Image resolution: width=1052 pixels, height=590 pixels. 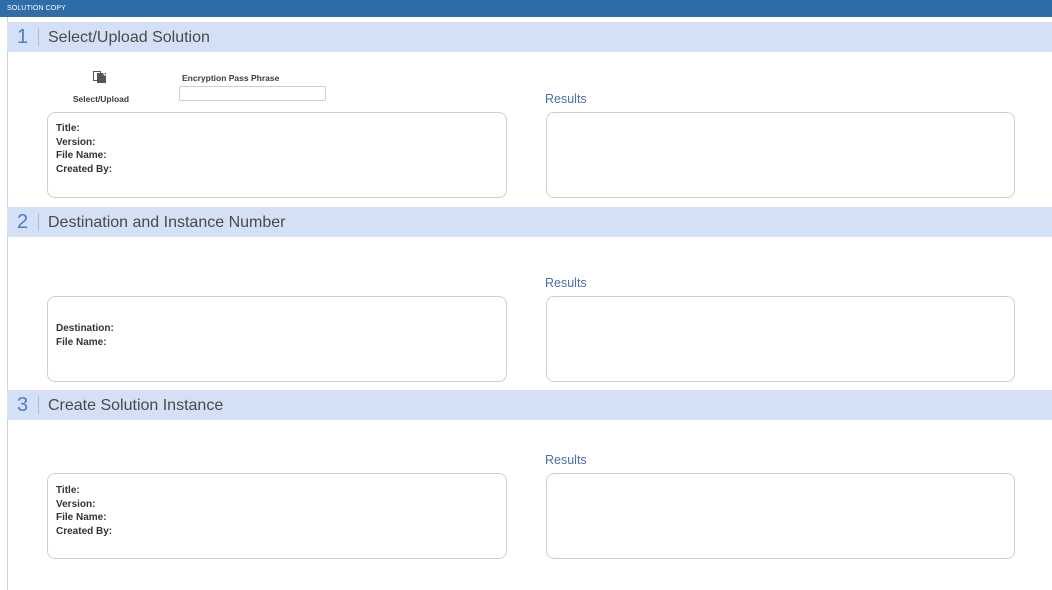 What do you see at coordinates (7, 303) in the screenshot?
I see `left-rule` at bounding box center [7, 303].